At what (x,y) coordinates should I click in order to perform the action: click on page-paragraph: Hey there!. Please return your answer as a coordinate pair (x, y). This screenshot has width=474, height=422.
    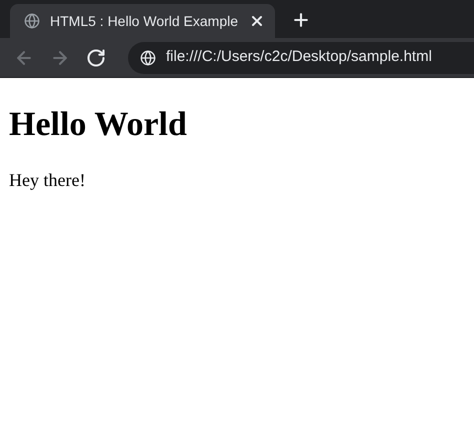
    Looking at the image, I should click on (47, 180).